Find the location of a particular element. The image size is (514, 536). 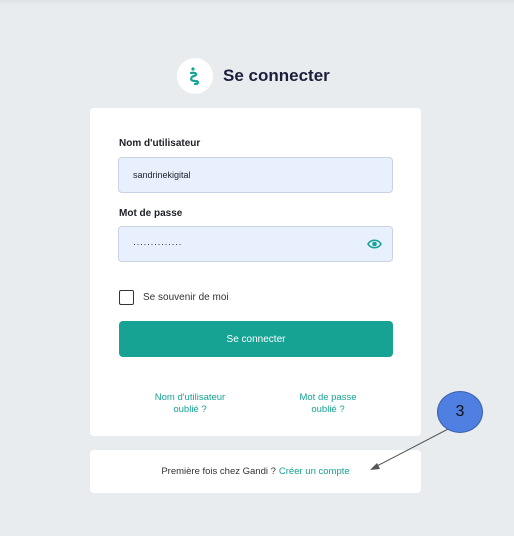

annotation-arrow is located at coordinates (411, 448).